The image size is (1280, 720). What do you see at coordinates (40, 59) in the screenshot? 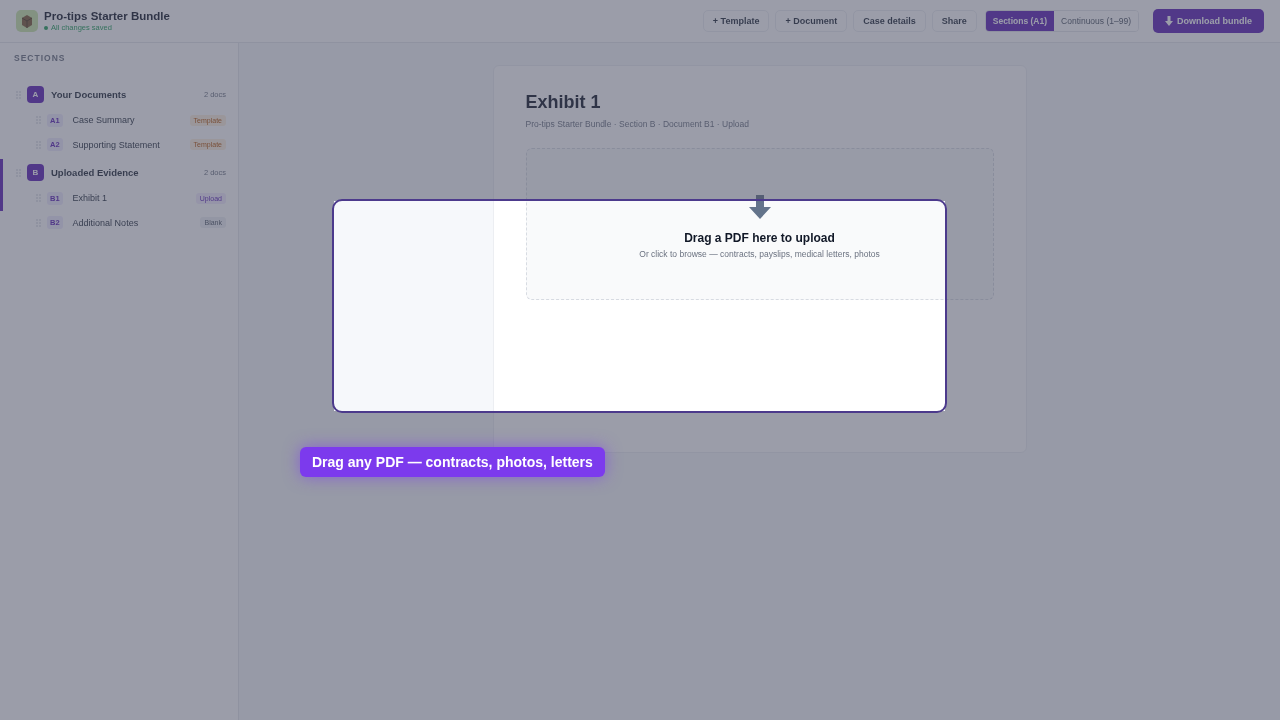
I see `sidebar-heading: SECTIONS` at bounding box center [40, 59].